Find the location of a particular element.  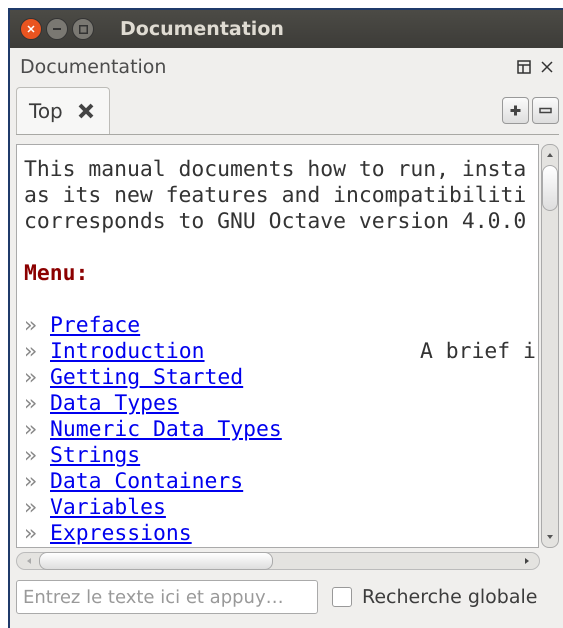

horizontal-scrollbar is located at coordinates (278, 561).